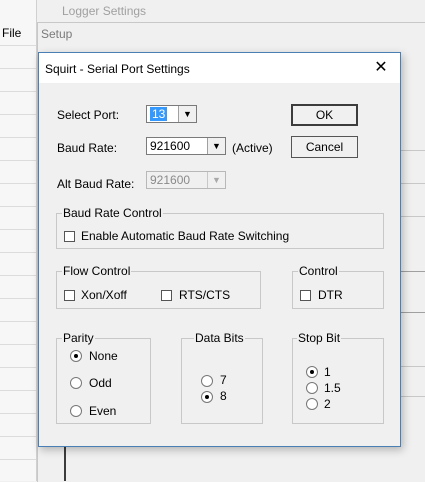 Image resolution: width=425 pixels, height=482 pixels. Describe the element at coordinates (185, 236) in the screenshot. I see `auto-baud-switch-label: Enable Automatic Baud Rate Switching` at that location.